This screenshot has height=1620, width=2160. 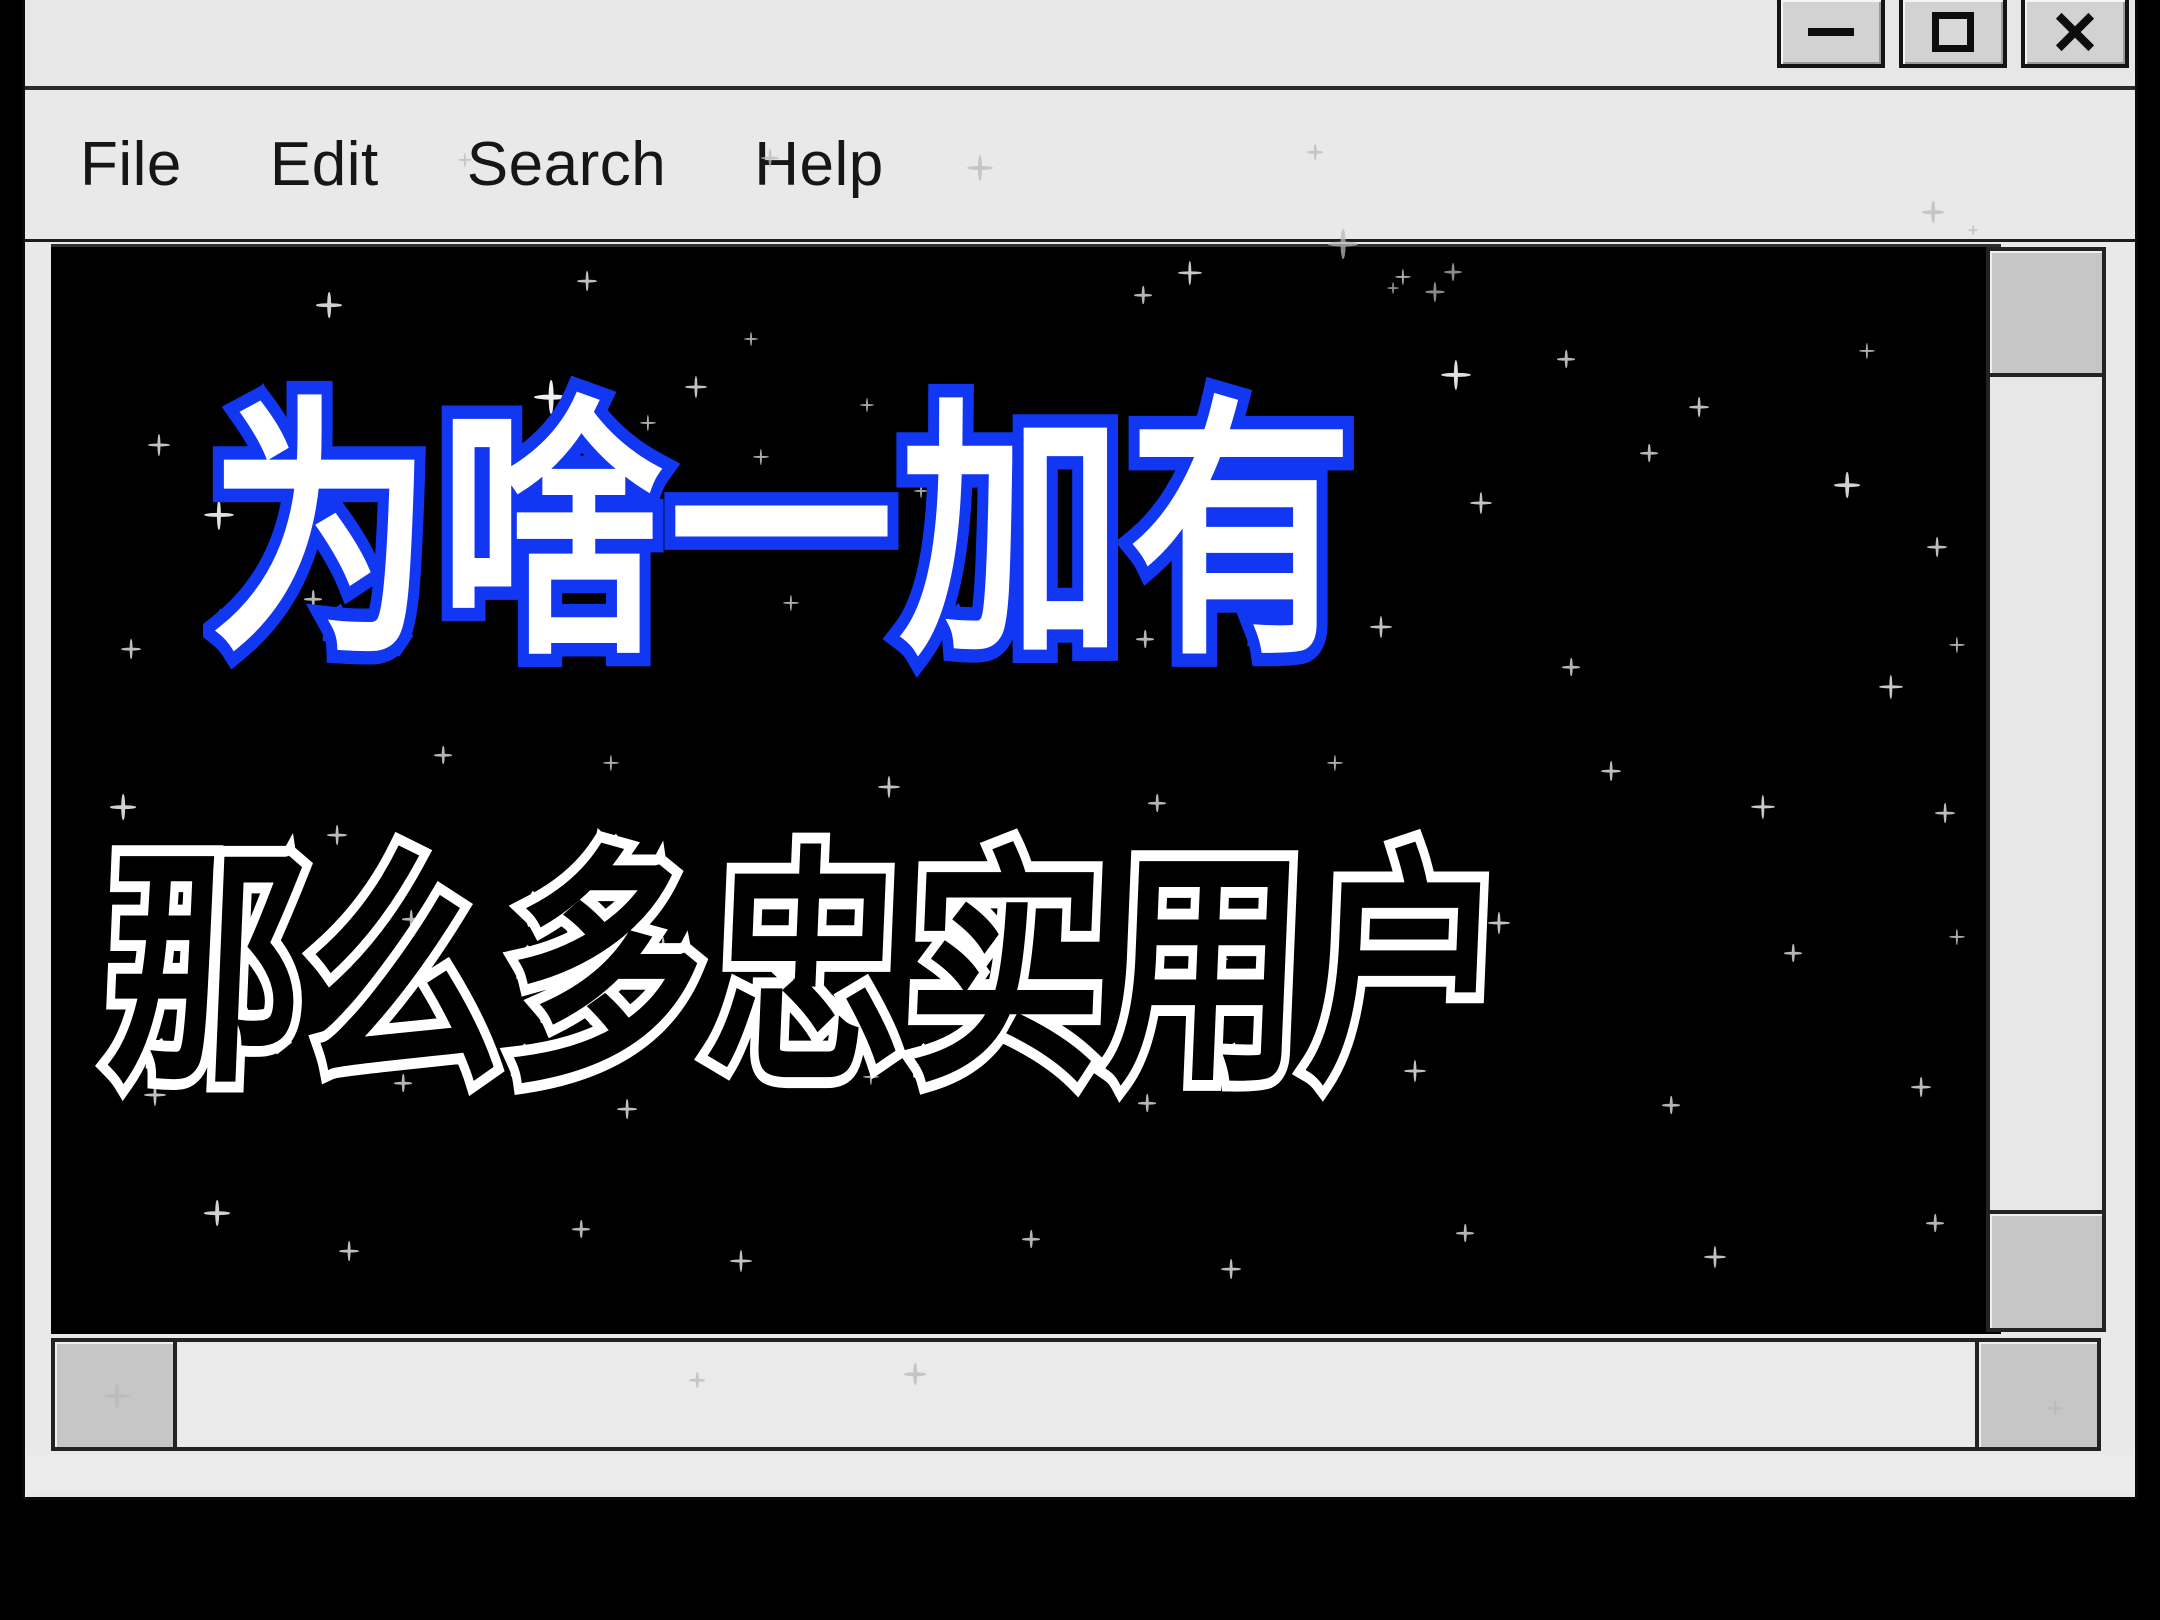 I want to click on scroll-right-button, so click(x=2036, y=1394).